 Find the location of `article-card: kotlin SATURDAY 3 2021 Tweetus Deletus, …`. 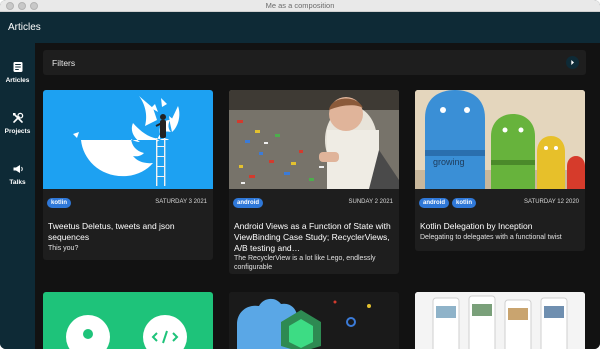

article-card: kotlin SATURDAY 3 2021 Tweetus Deletus, … is located at coordinates (128, 175).